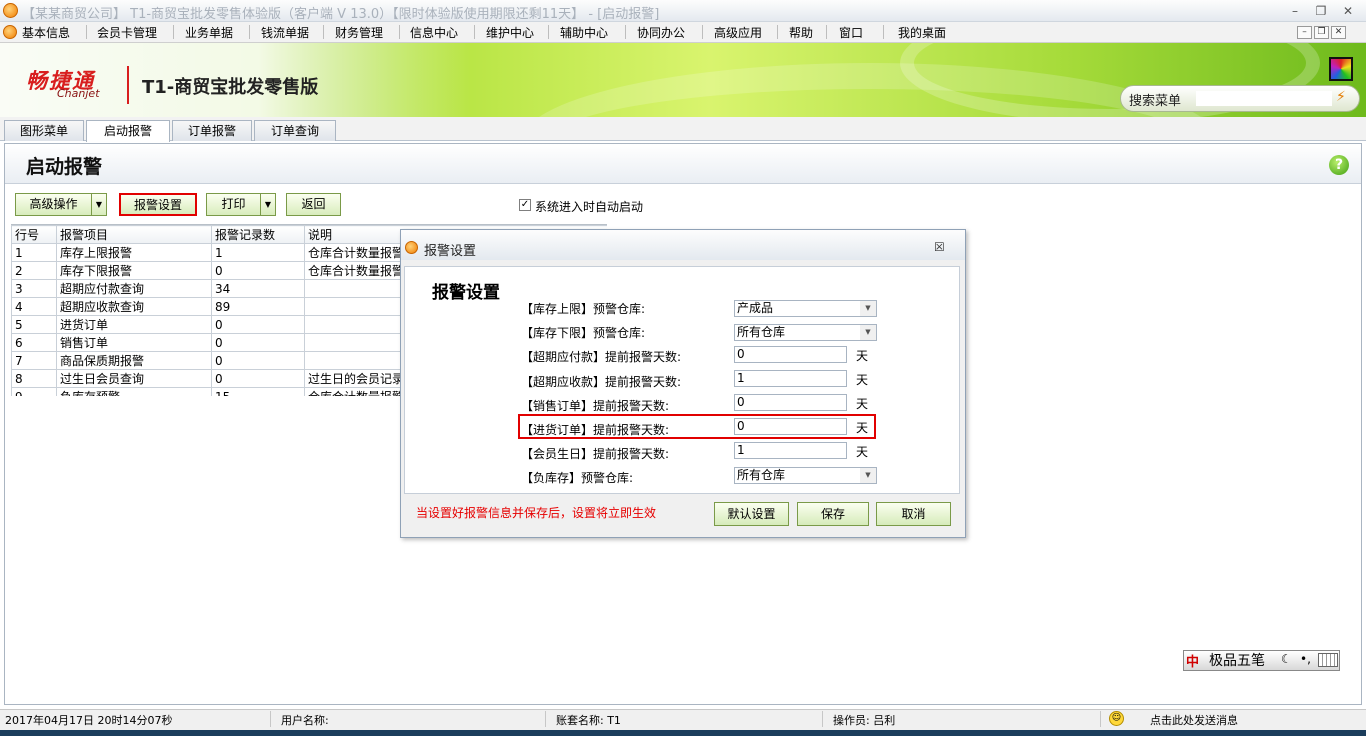  Describe the element at coordinates (1192, 660) in the screenshot. I see `ime-logo-icon: 中` at that location.